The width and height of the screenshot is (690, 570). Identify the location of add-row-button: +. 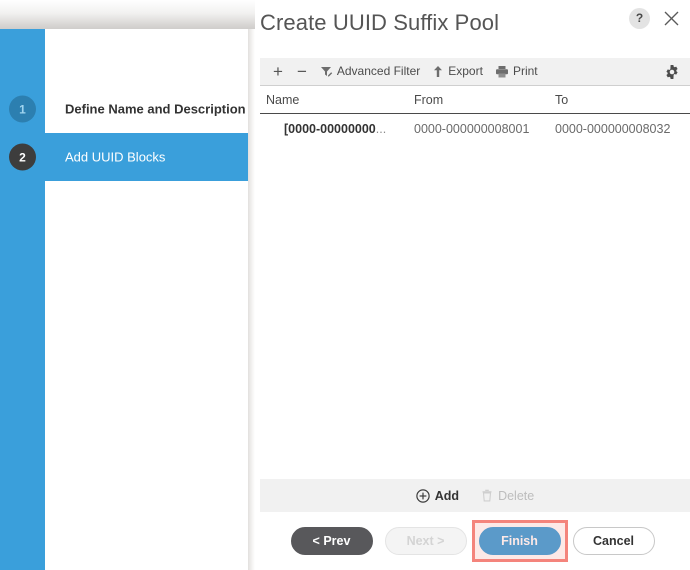
(278, 71).